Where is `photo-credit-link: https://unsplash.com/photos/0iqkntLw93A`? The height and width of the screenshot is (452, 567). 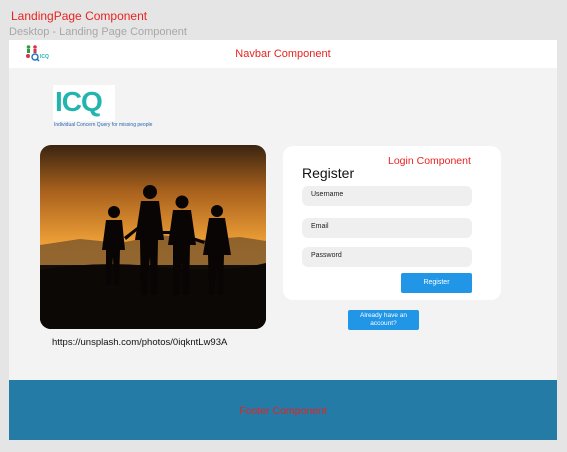 photo-credit-link: https://unsplash.com/photos/0iqkntLw93A is located at coordinates (139, 342).